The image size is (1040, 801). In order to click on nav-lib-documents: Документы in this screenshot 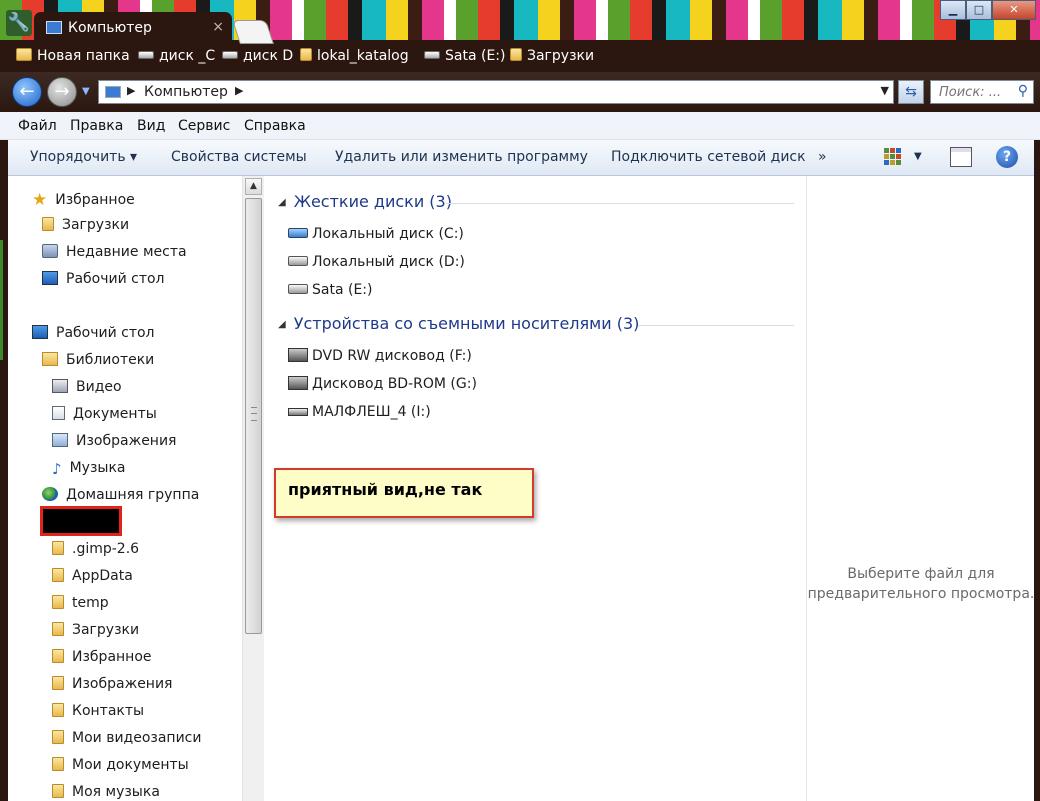, I will do `click(104, 414)`.